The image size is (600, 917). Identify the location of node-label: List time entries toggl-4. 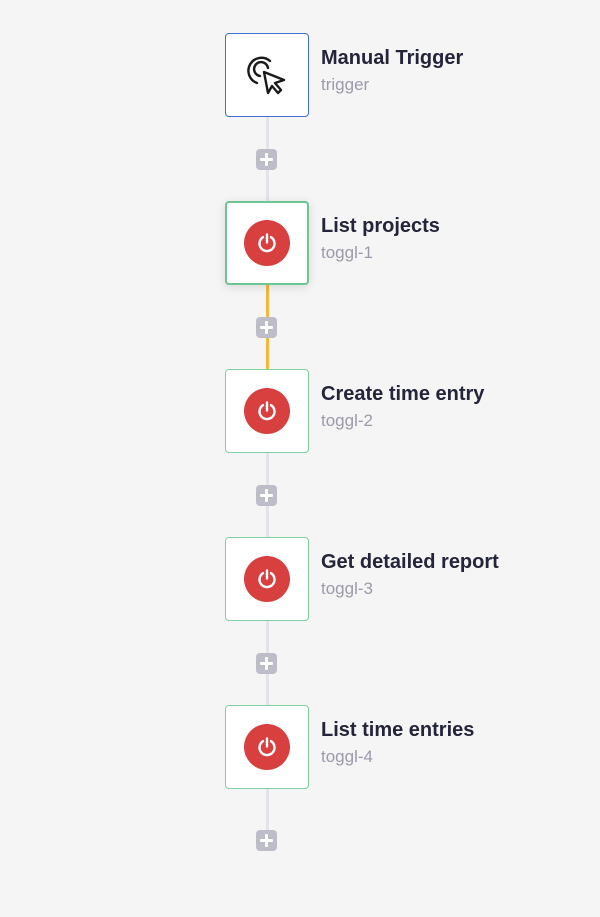
(397, 742).